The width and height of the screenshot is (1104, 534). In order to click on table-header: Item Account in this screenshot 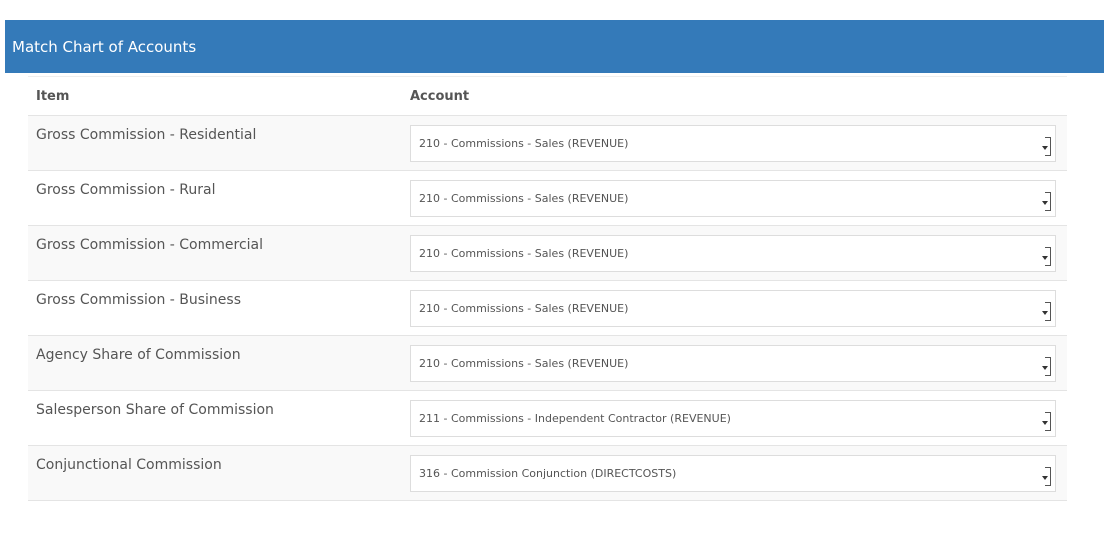, I will do `click(547, 96)`.